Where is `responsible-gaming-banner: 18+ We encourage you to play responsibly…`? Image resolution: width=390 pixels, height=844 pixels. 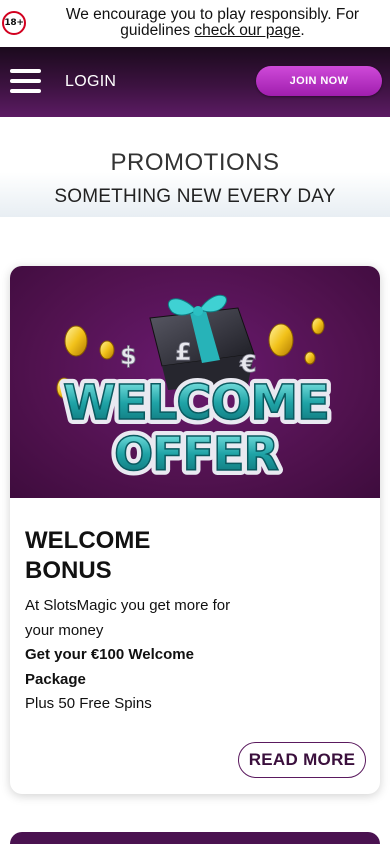 responsible-gaming-banner: 18+ We encourage you to play responsibly… is located at coordinates (195, 23).